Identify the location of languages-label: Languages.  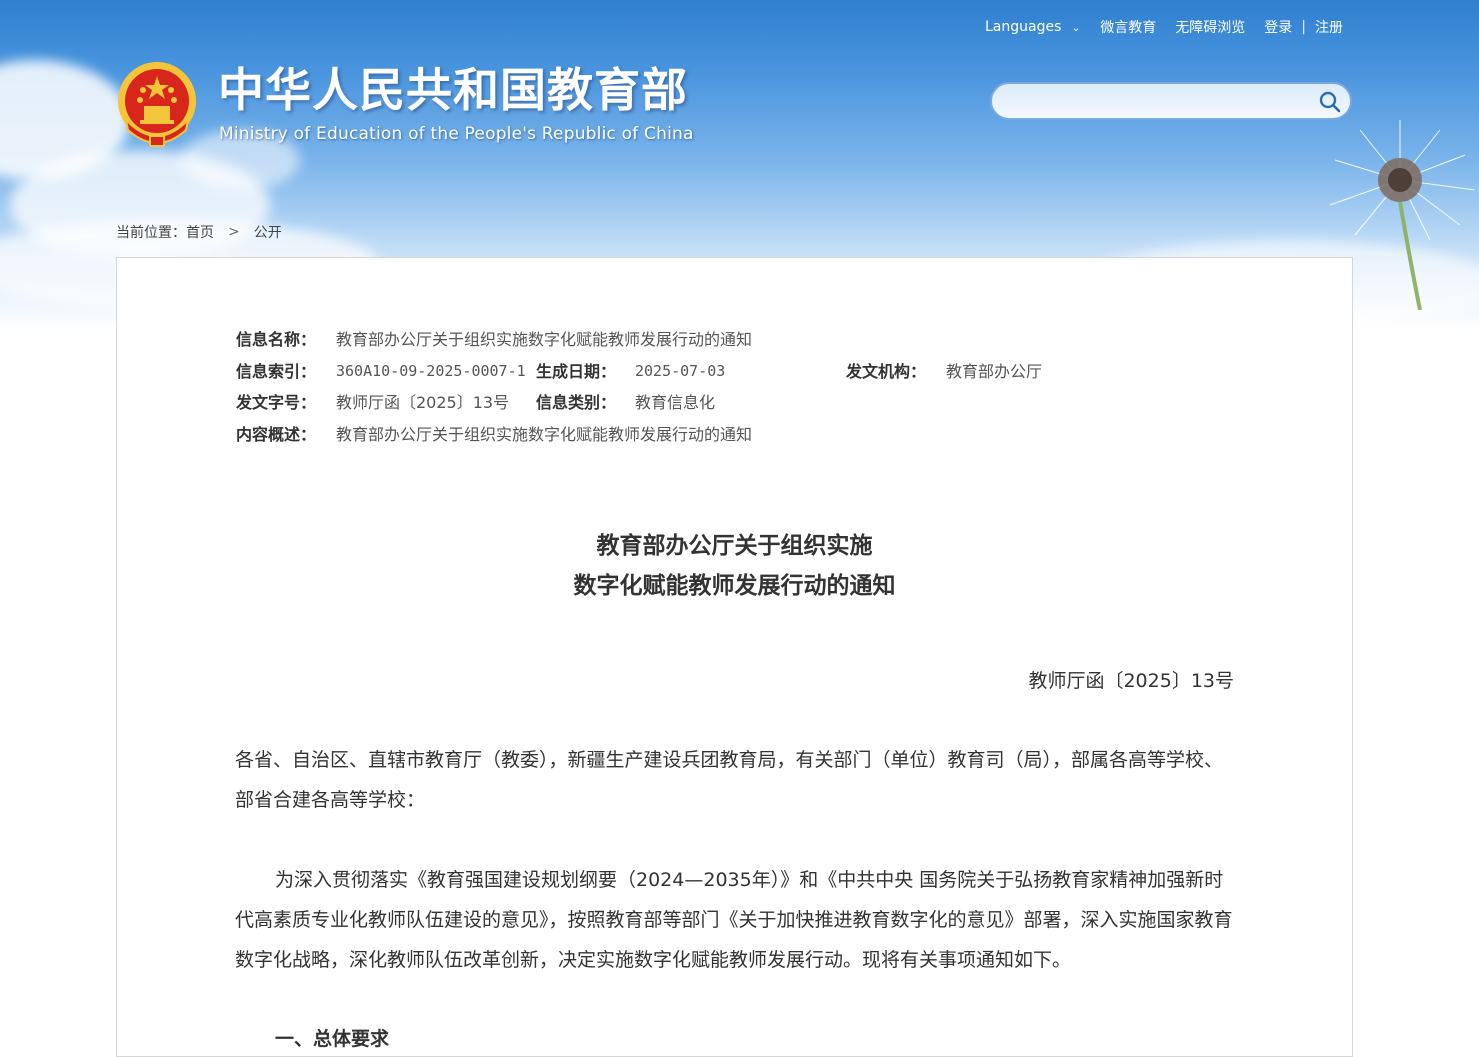
(1023, 27).